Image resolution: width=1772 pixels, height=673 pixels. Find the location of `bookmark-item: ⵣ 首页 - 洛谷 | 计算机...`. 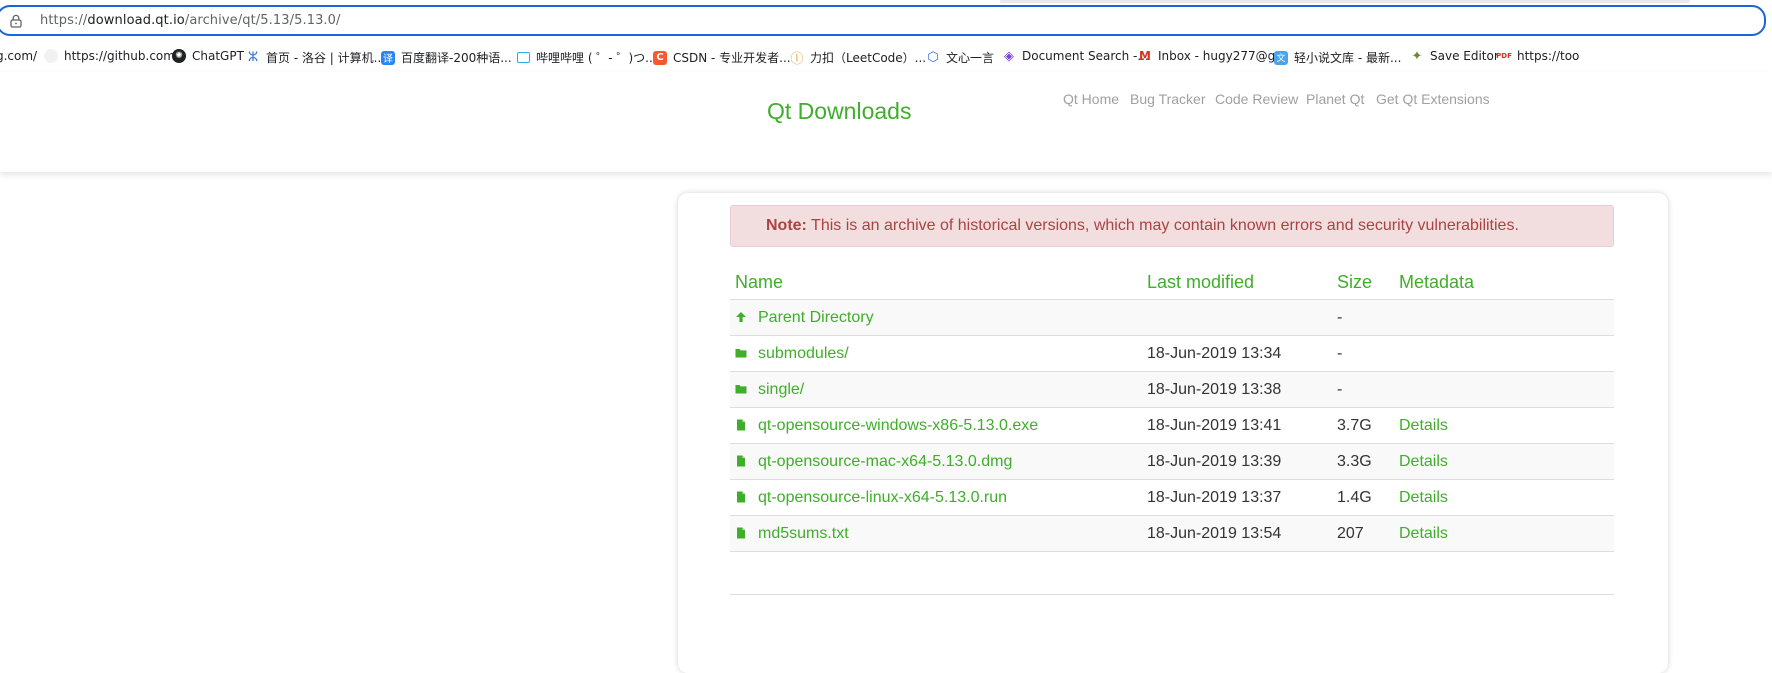

bookmark-item: ⵣ 首页 - 洛谷 | 计算机... is located at coordinates (315, 57).